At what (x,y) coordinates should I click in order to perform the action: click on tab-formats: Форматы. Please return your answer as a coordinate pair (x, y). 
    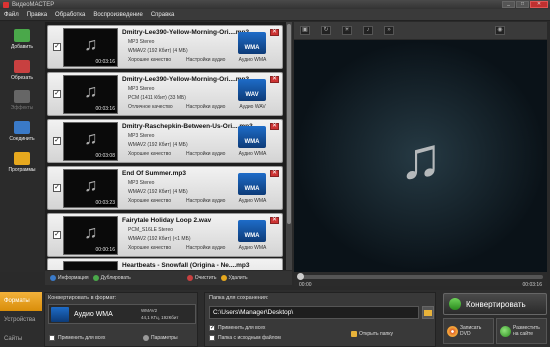
    Looking at the image, I should click on (21, 301).